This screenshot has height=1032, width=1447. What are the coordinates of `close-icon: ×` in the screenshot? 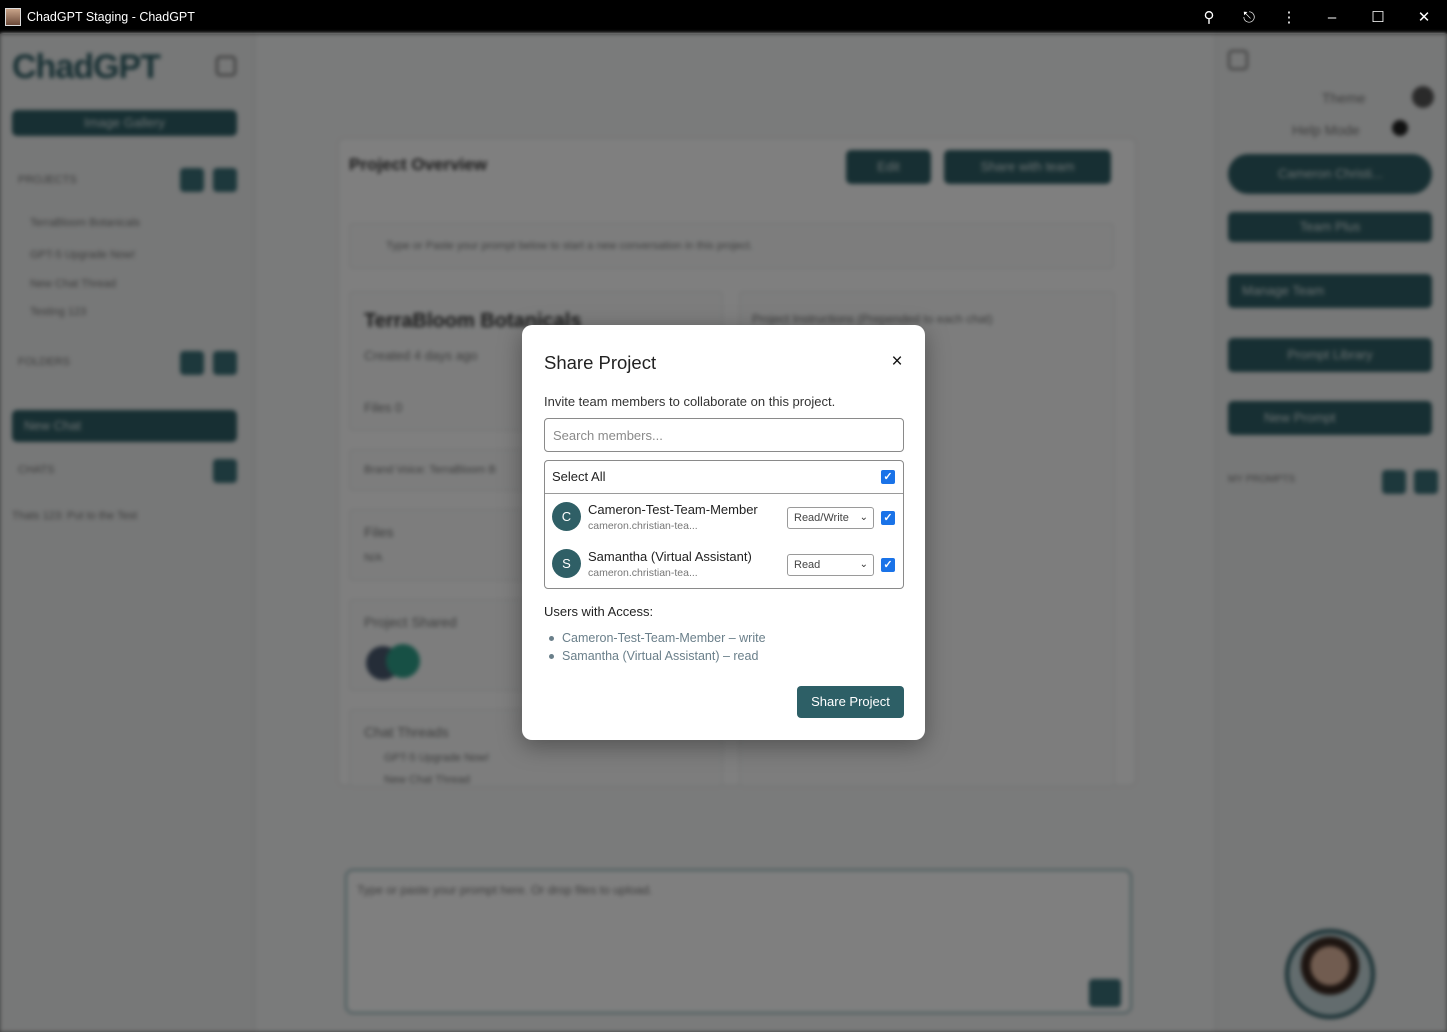 It's located at (897, 362).